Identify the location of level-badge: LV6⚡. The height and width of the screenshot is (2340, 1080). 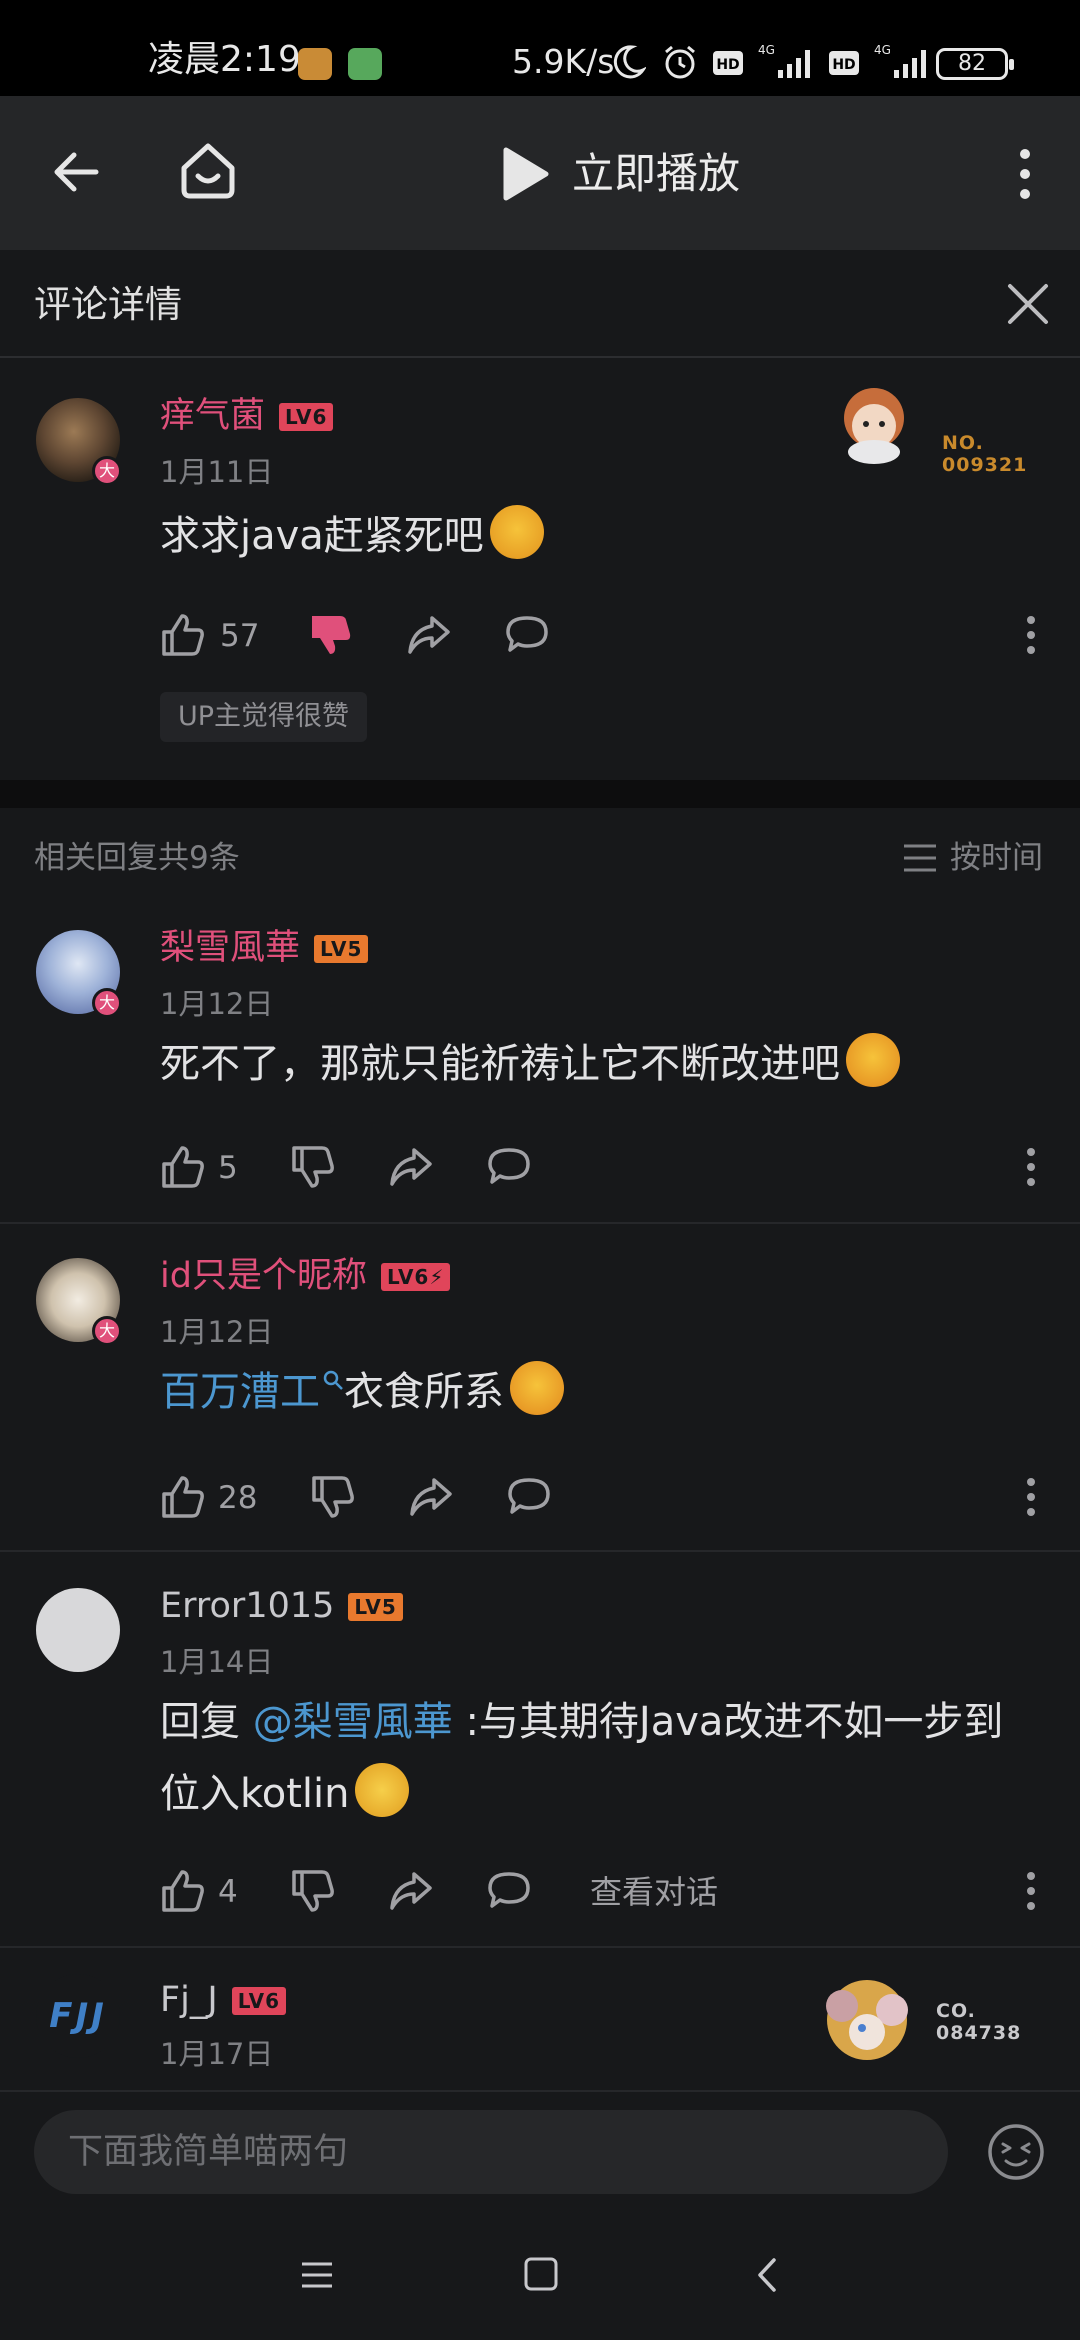
(415, 1277).